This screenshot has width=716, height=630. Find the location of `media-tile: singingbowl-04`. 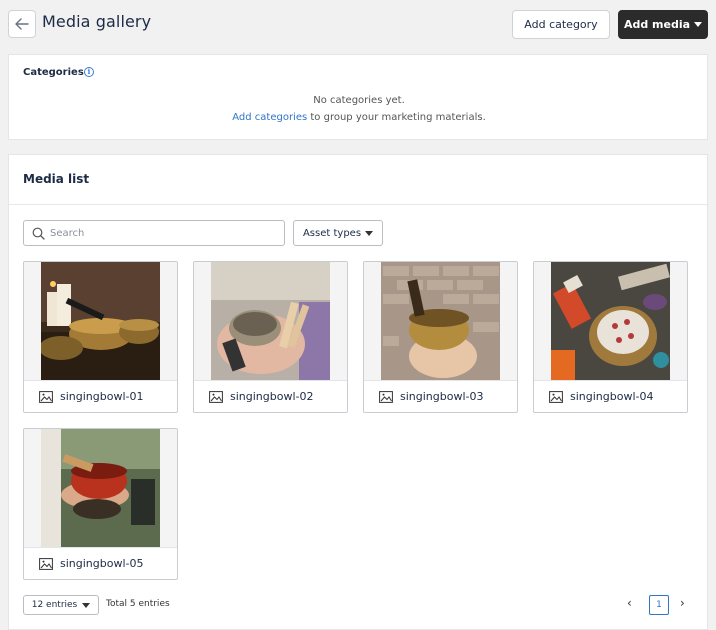

media-tile: singingbowl-04 is located at coordinates (610, 337).